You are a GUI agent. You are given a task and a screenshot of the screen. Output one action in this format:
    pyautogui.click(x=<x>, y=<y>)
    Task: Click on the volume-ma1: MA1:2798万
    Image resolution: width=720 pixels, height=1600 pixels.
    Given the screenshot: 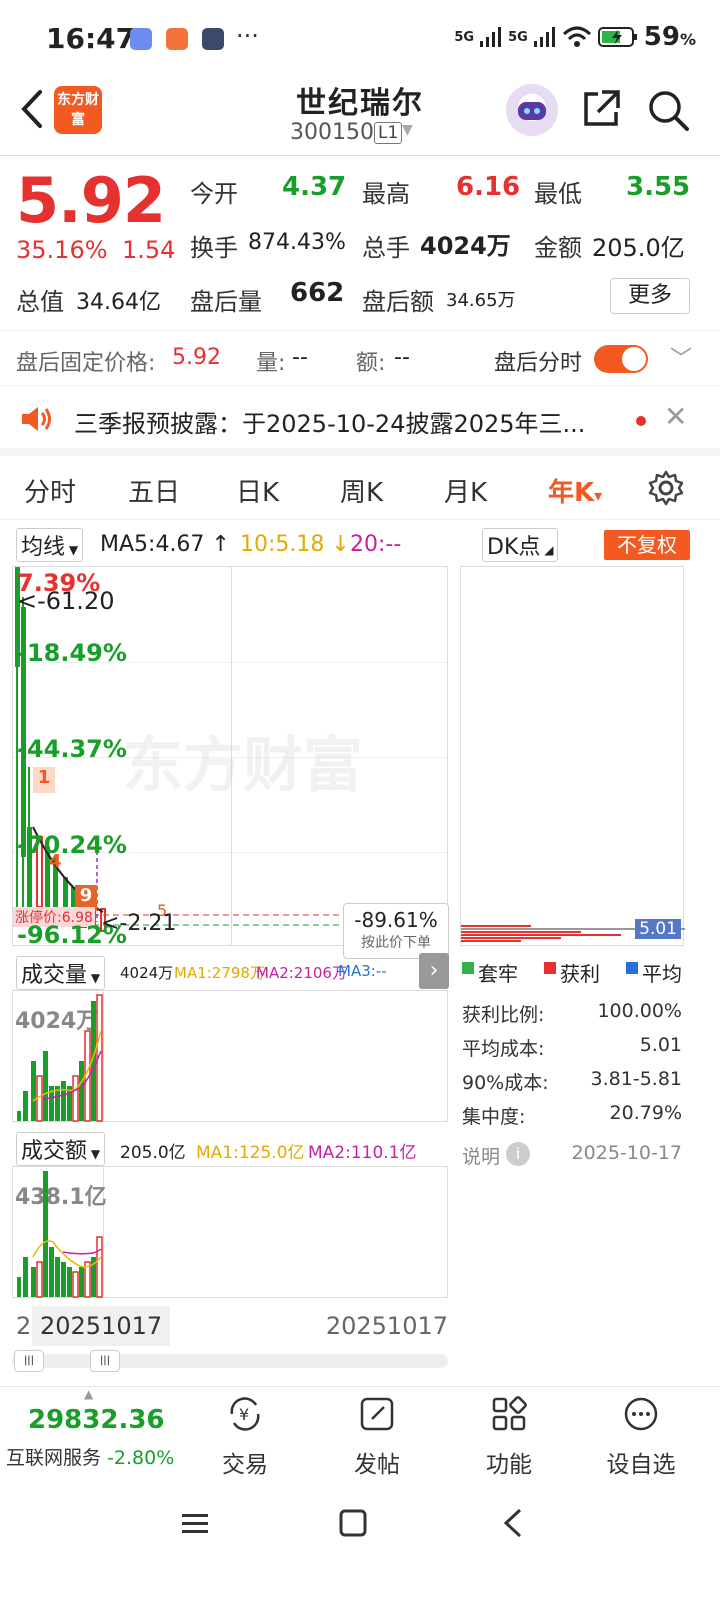 What is the action you would take?
    pyautogui.click(x=219, y=973)
    